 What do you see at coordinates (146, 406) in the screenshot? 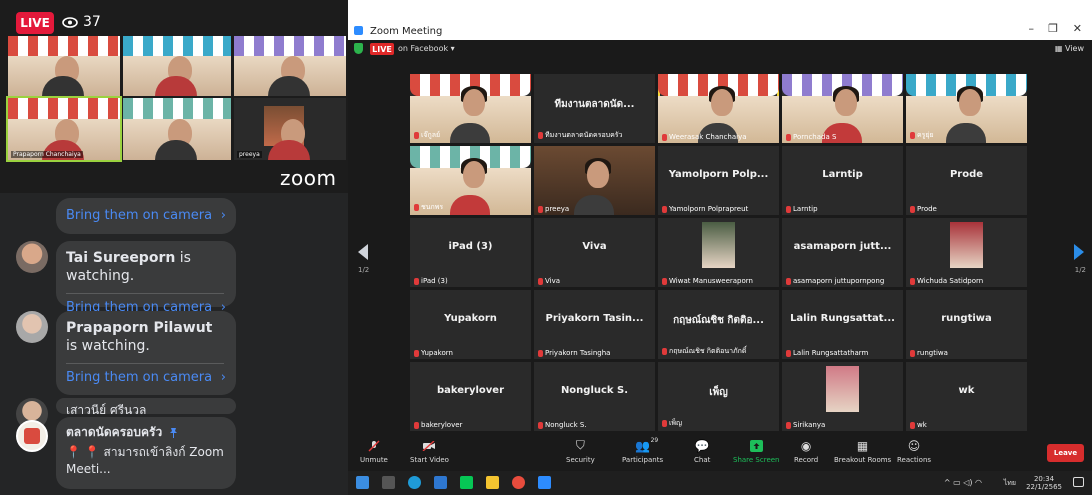
I see `viewer-name: เสาวนีย์ ศรีนวล` at bounding box center [146, 406].